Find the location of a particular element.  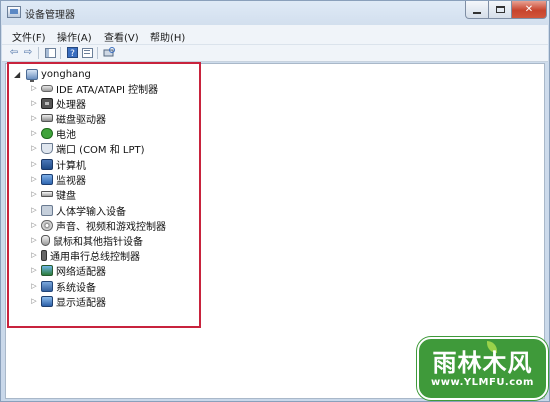

close-icon: ✕ is located at coordinates (529, 9).